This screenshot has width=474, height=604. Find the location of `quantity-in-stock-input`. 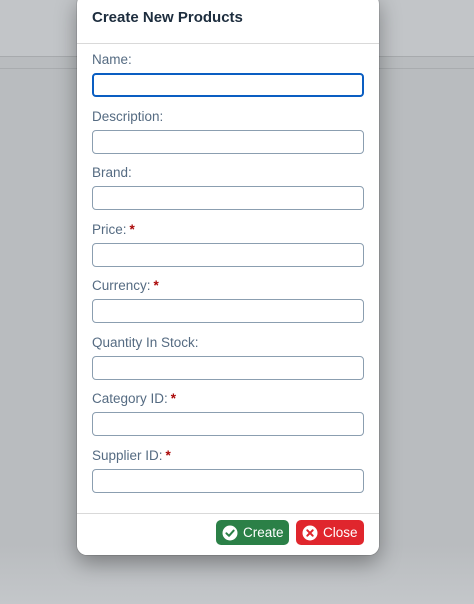

quantity-in-stock-input is located at coordinates (228, 367).